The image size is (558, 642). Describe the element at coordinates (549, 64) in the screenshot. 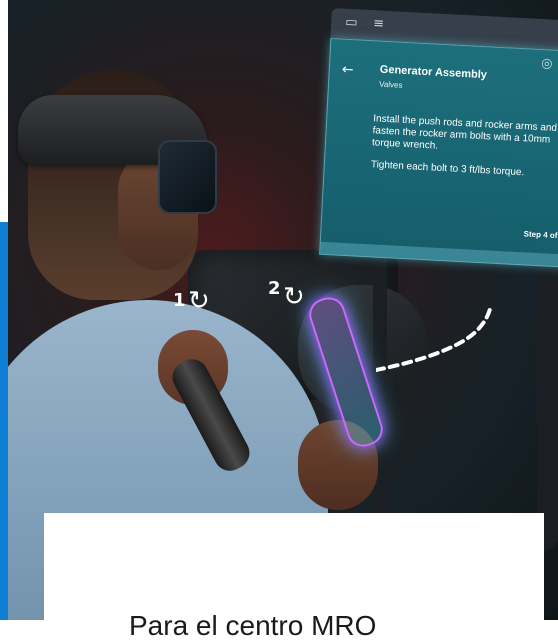

I see `panel-settings-icons: ◎ ⚙` at that location.